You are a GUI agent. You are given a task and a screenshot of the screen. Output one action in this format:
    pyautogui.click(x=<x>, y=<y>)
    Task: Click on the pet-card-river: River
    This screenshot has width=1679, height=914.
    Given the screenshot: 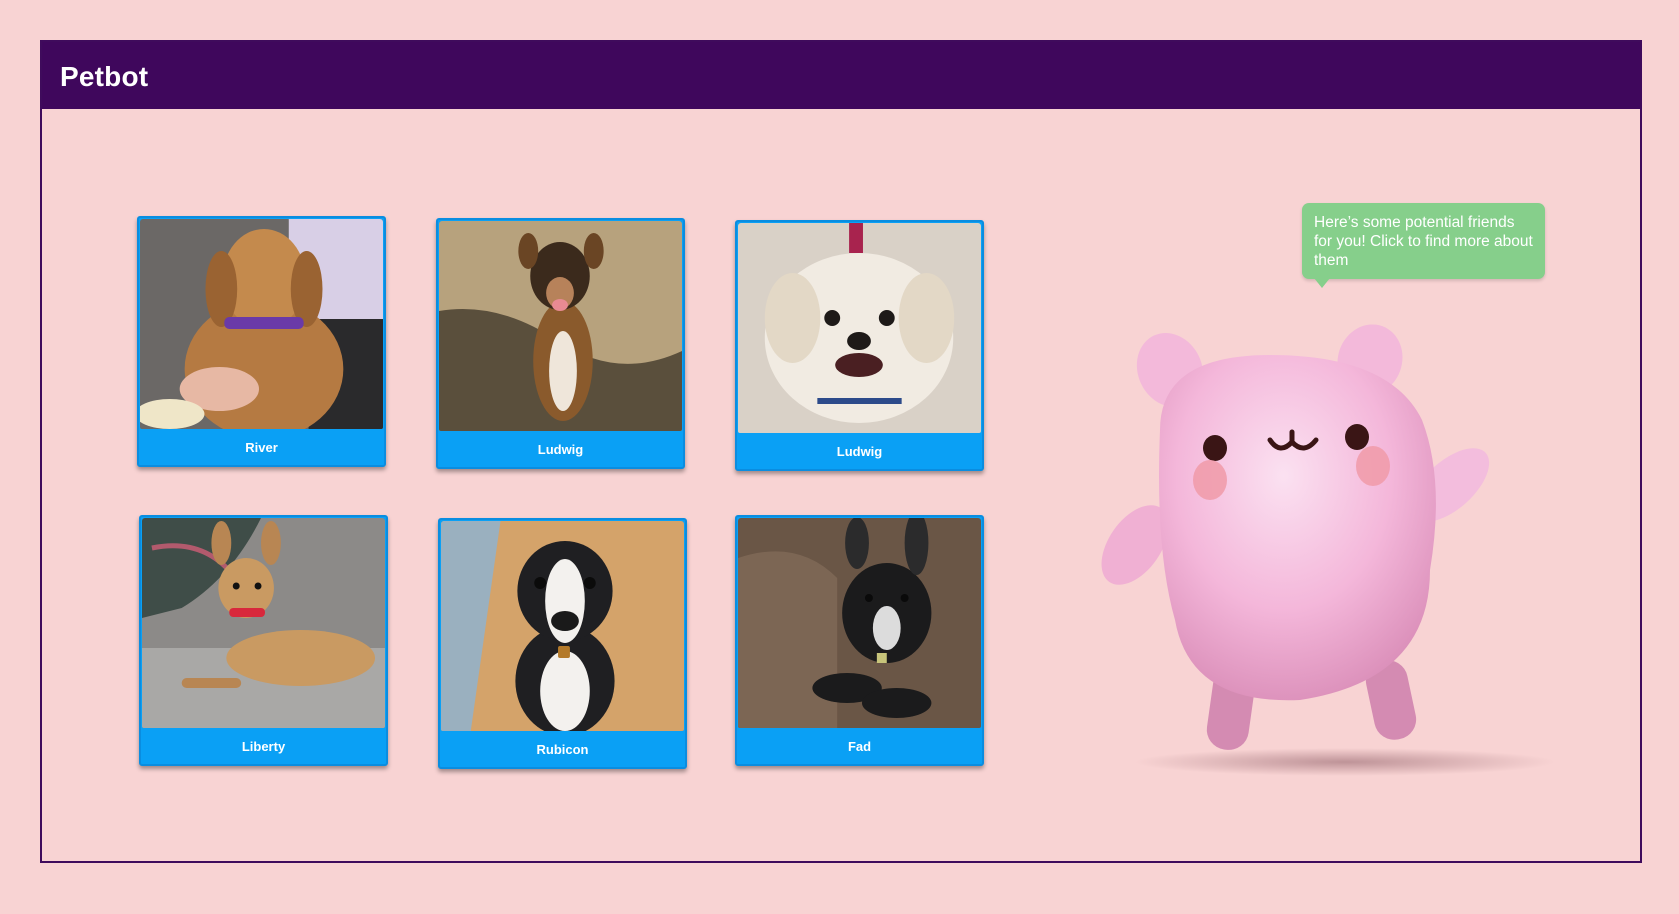 What is the action you would take?
    pyautogui.click(x=261, y=341)
    